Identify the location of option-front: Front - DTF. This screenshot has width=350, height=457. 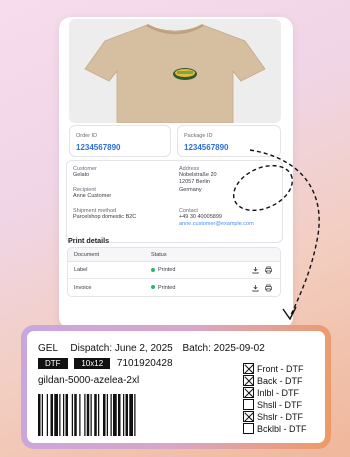
(273, 368).